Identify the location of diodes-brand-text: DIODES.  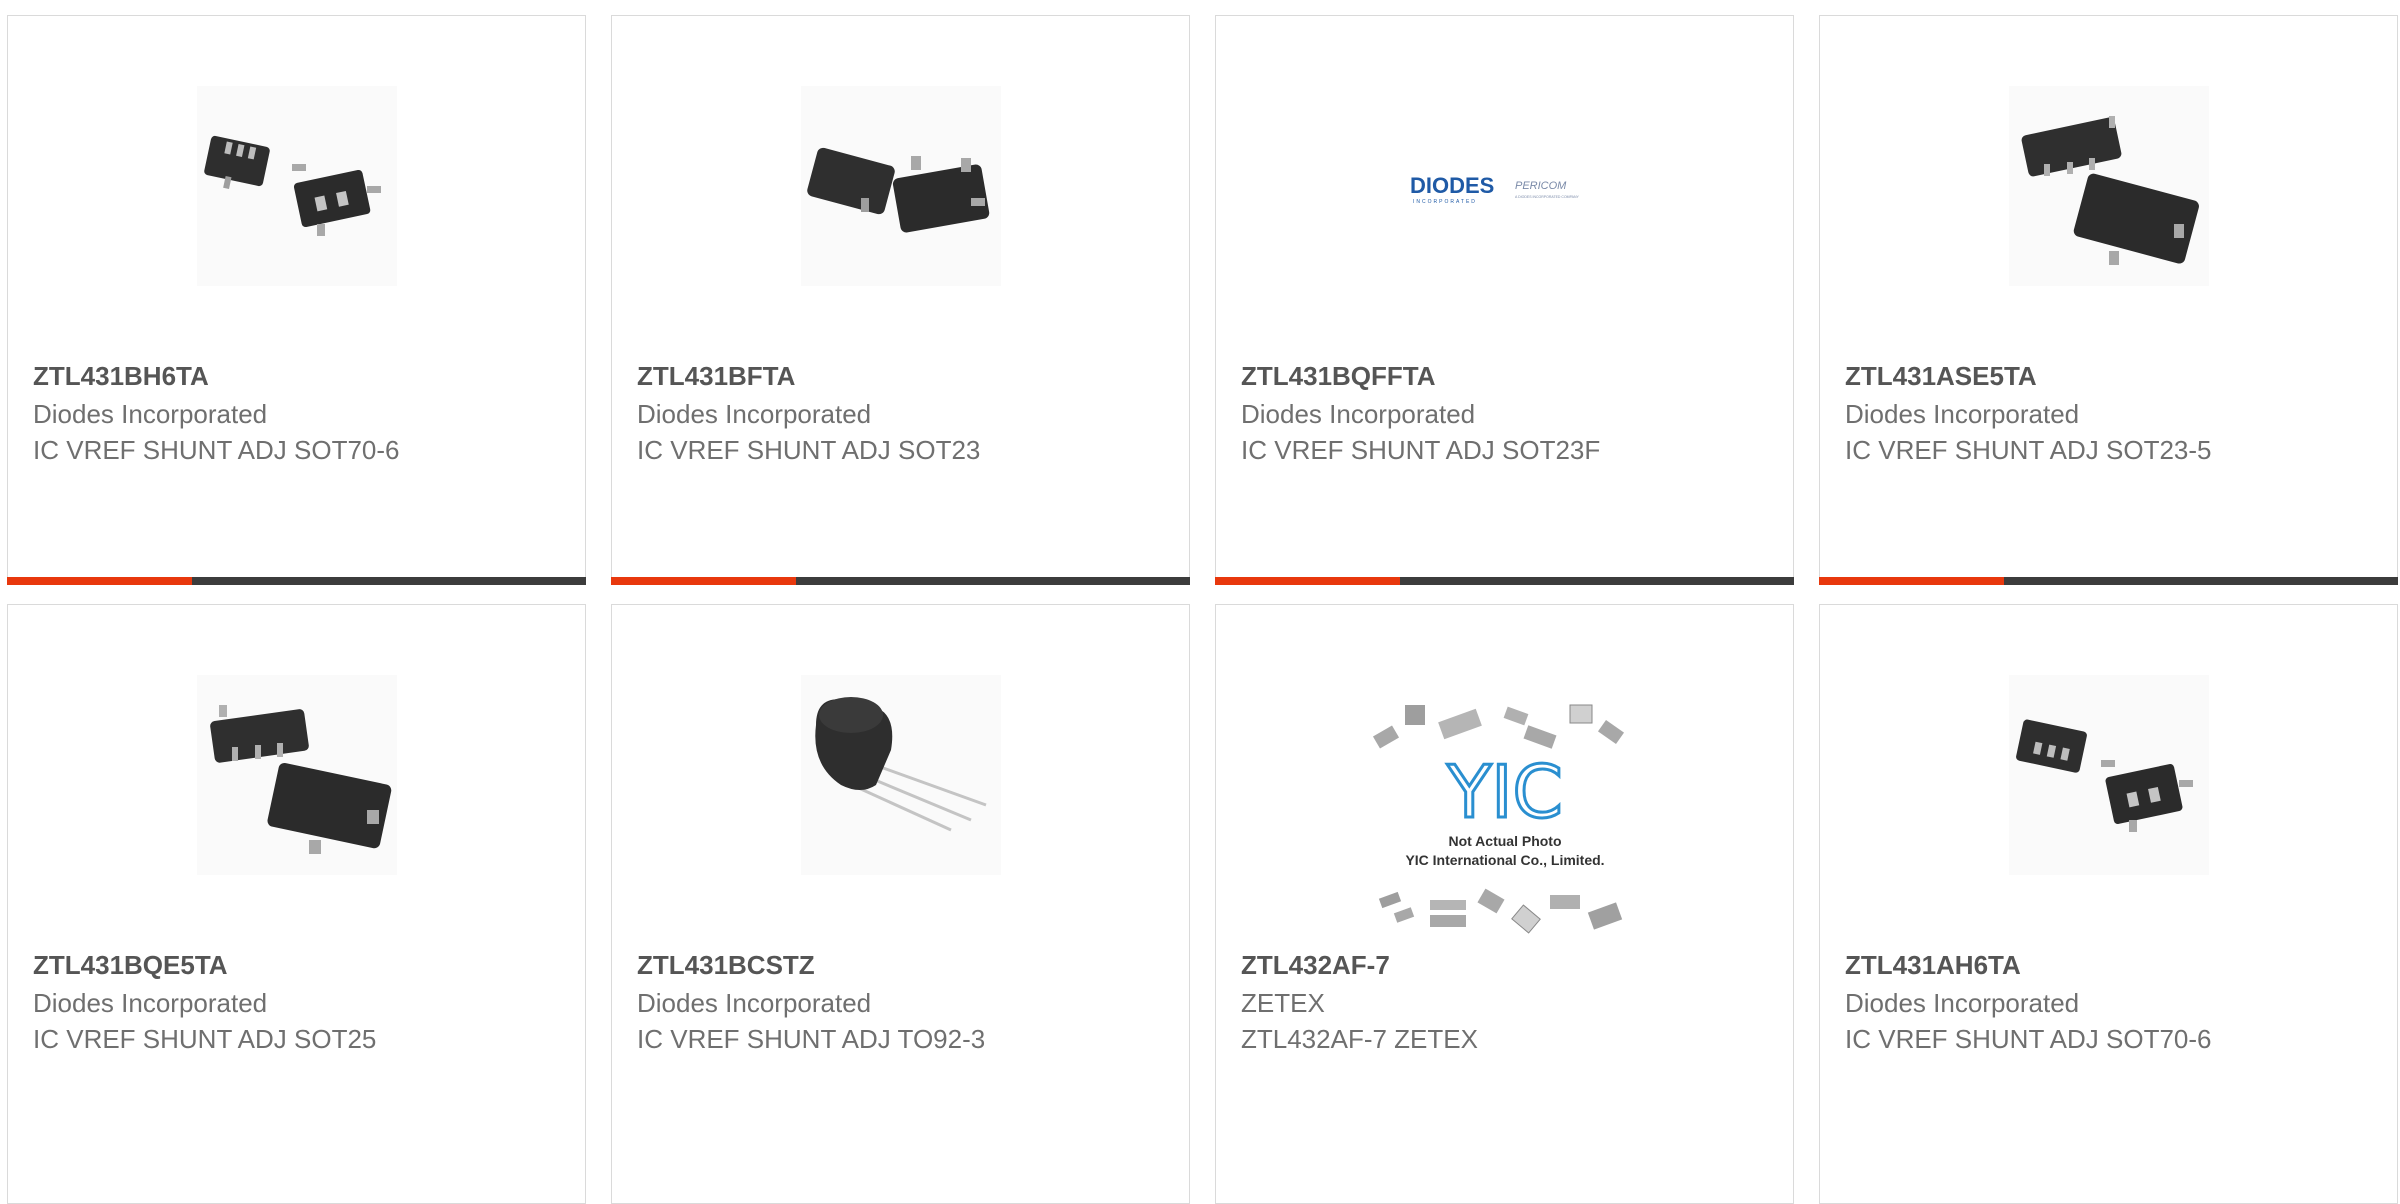
(1452, 185).